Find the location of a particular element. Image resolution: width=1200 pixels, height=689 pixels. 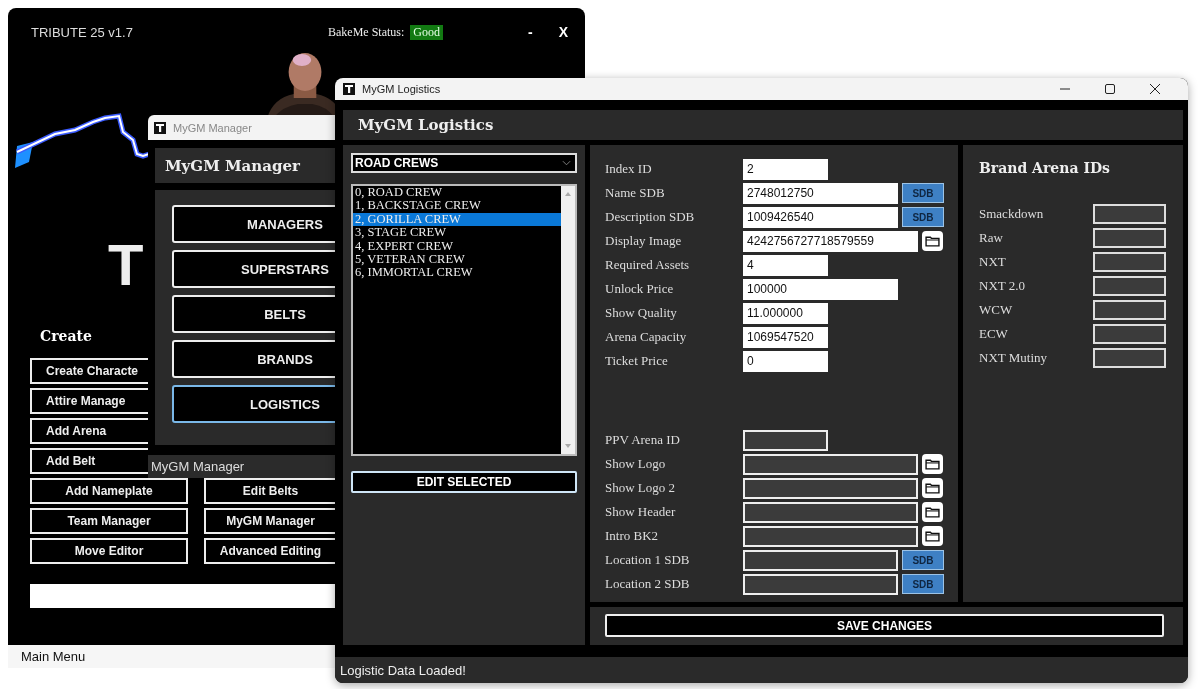

field-label: NXT Mutiny is located at coordinates (1013, 358).